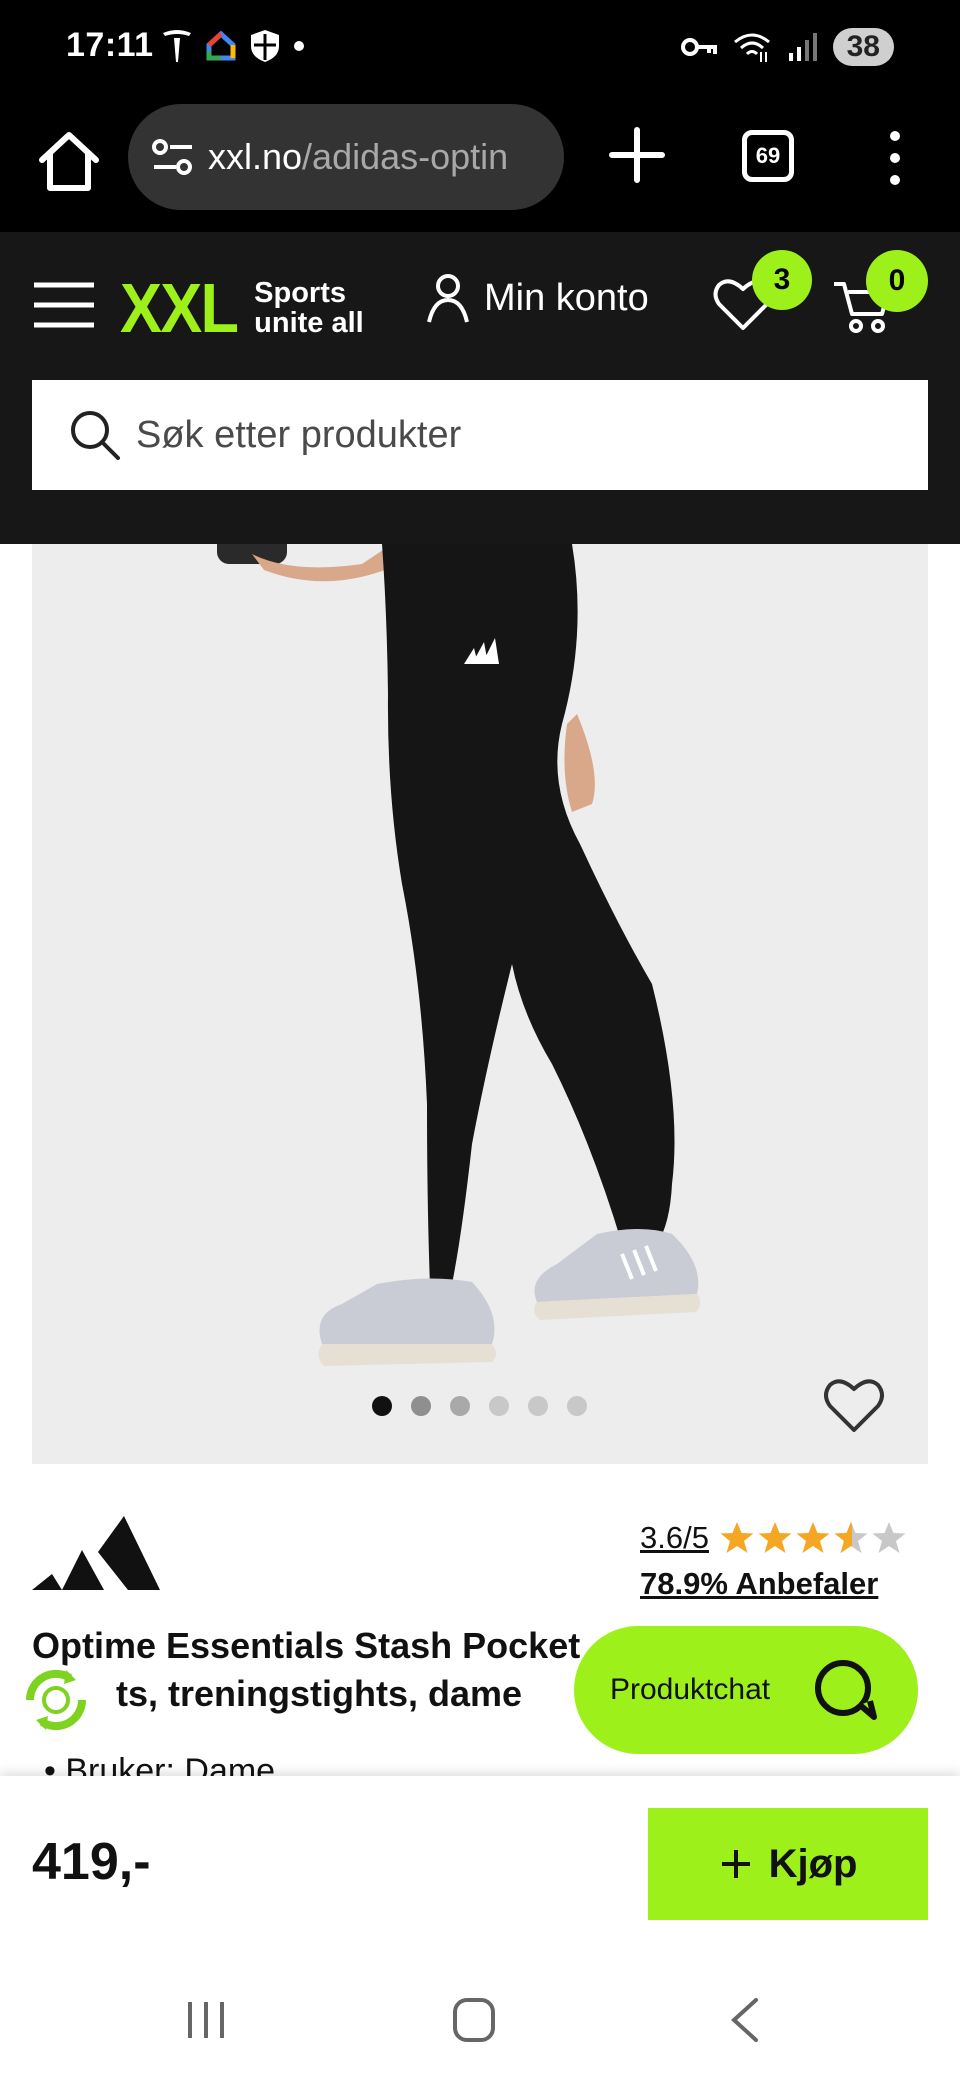  Describe the element at coordinates (782, 280) in the screenshot. I see `wishlist-count-badge: 3` at that location.